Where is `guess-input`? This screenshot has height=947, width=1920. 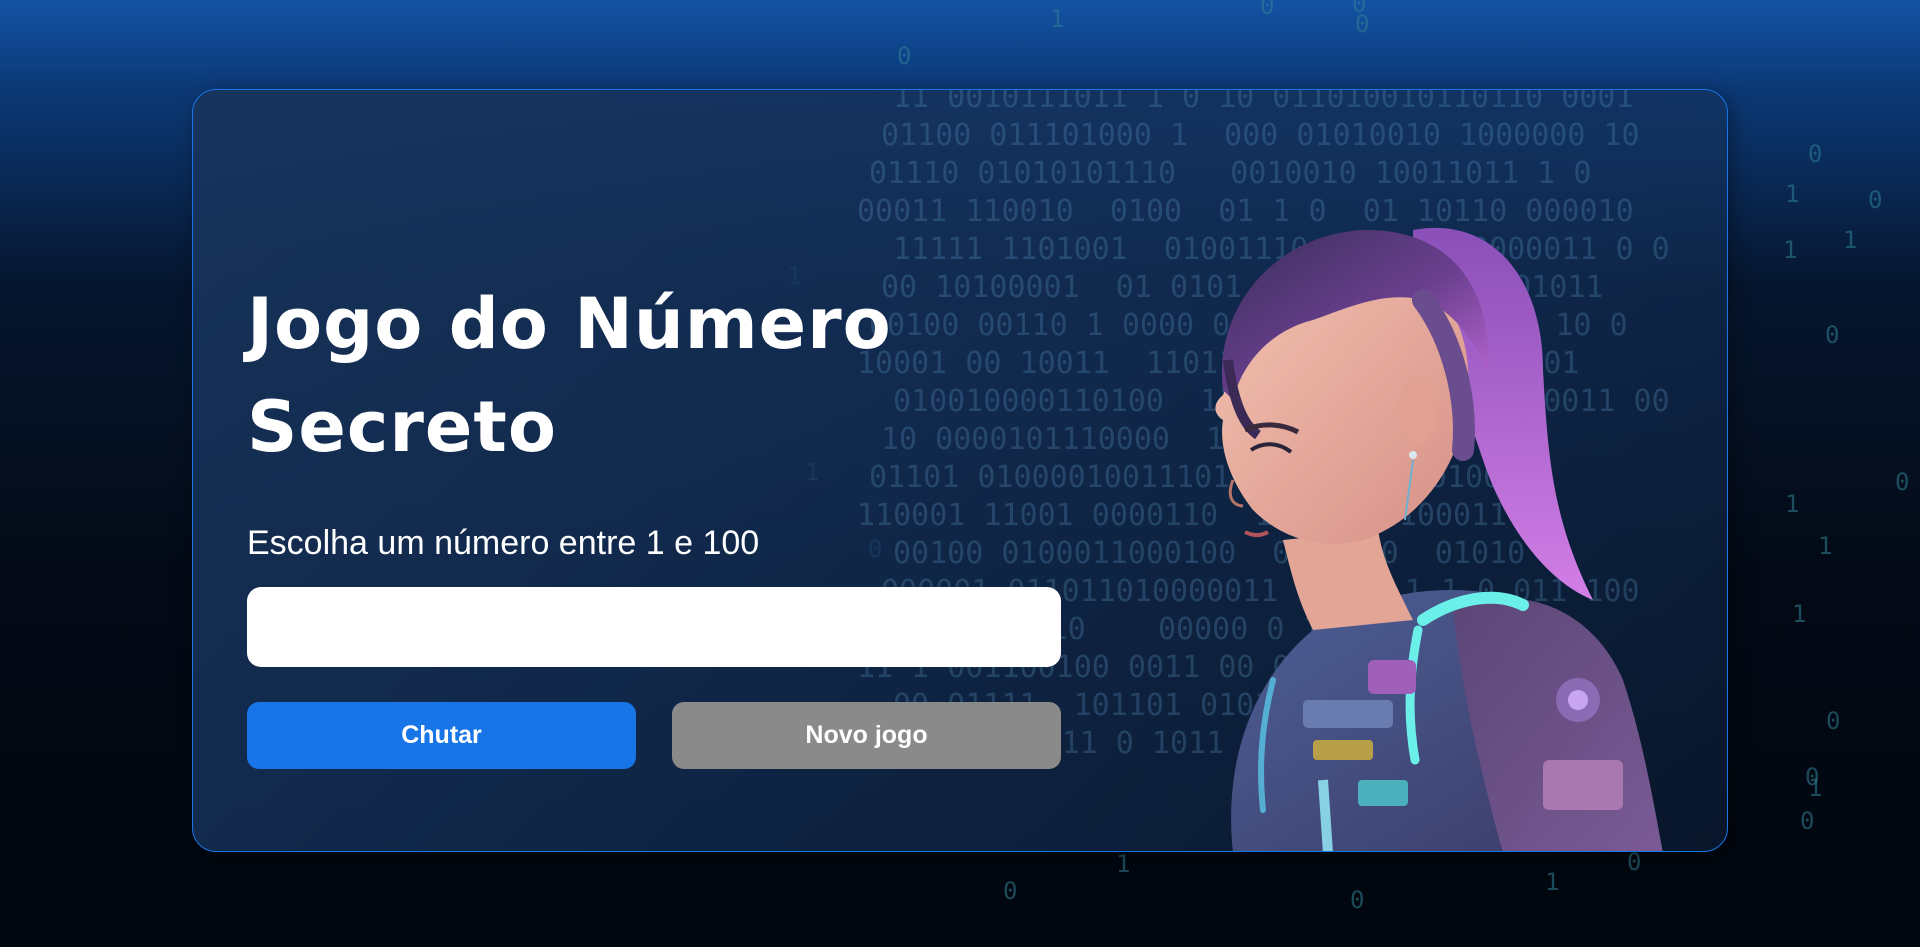
guess-input is located at coordinates (654, 627).